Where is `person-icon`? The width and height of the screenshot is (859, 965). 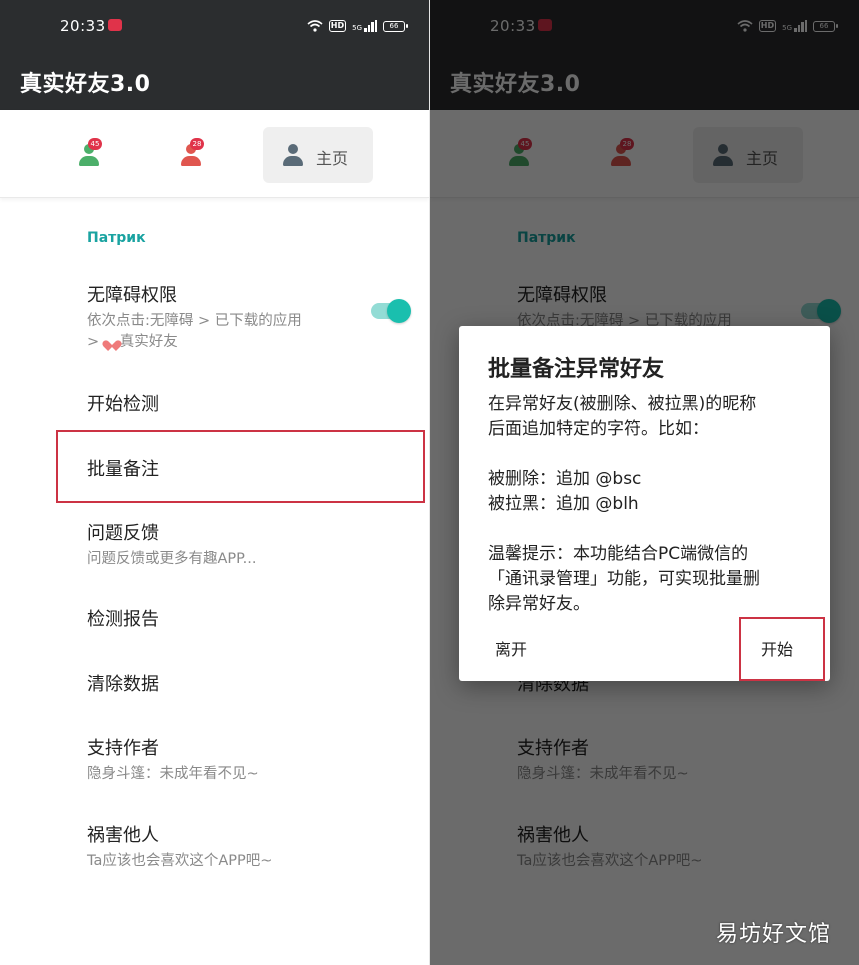
person-icon is located at coordinates (293, 155).